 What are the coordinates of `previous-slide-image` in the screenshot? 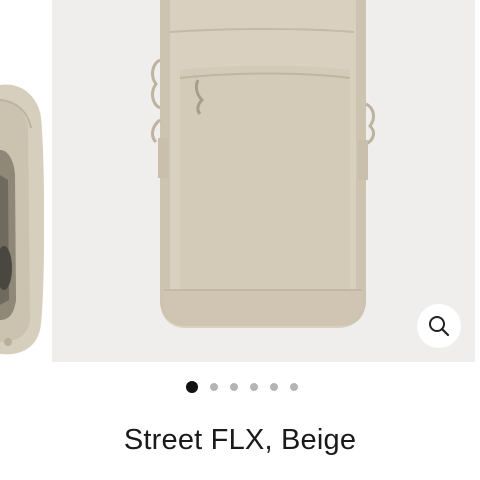 It's located at (22, 181).